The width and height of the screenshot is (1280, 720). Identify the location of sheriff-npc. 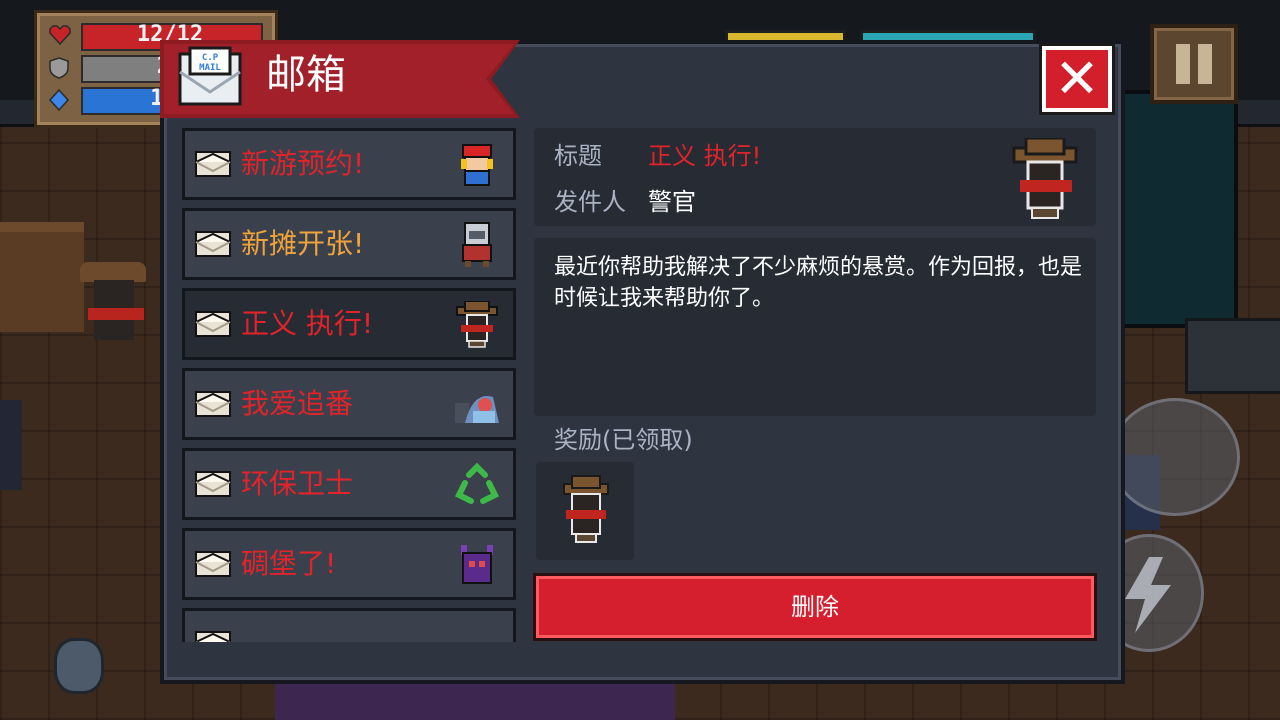
(113, 312).